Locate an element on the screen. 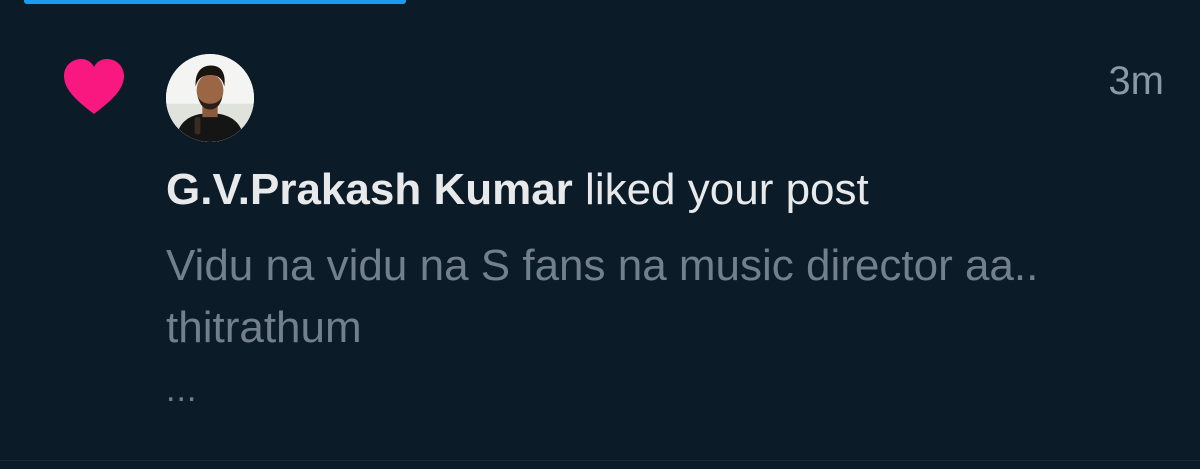 The image size is (1200, 469). action-text: liked your post is located at coordinates (720, 189).